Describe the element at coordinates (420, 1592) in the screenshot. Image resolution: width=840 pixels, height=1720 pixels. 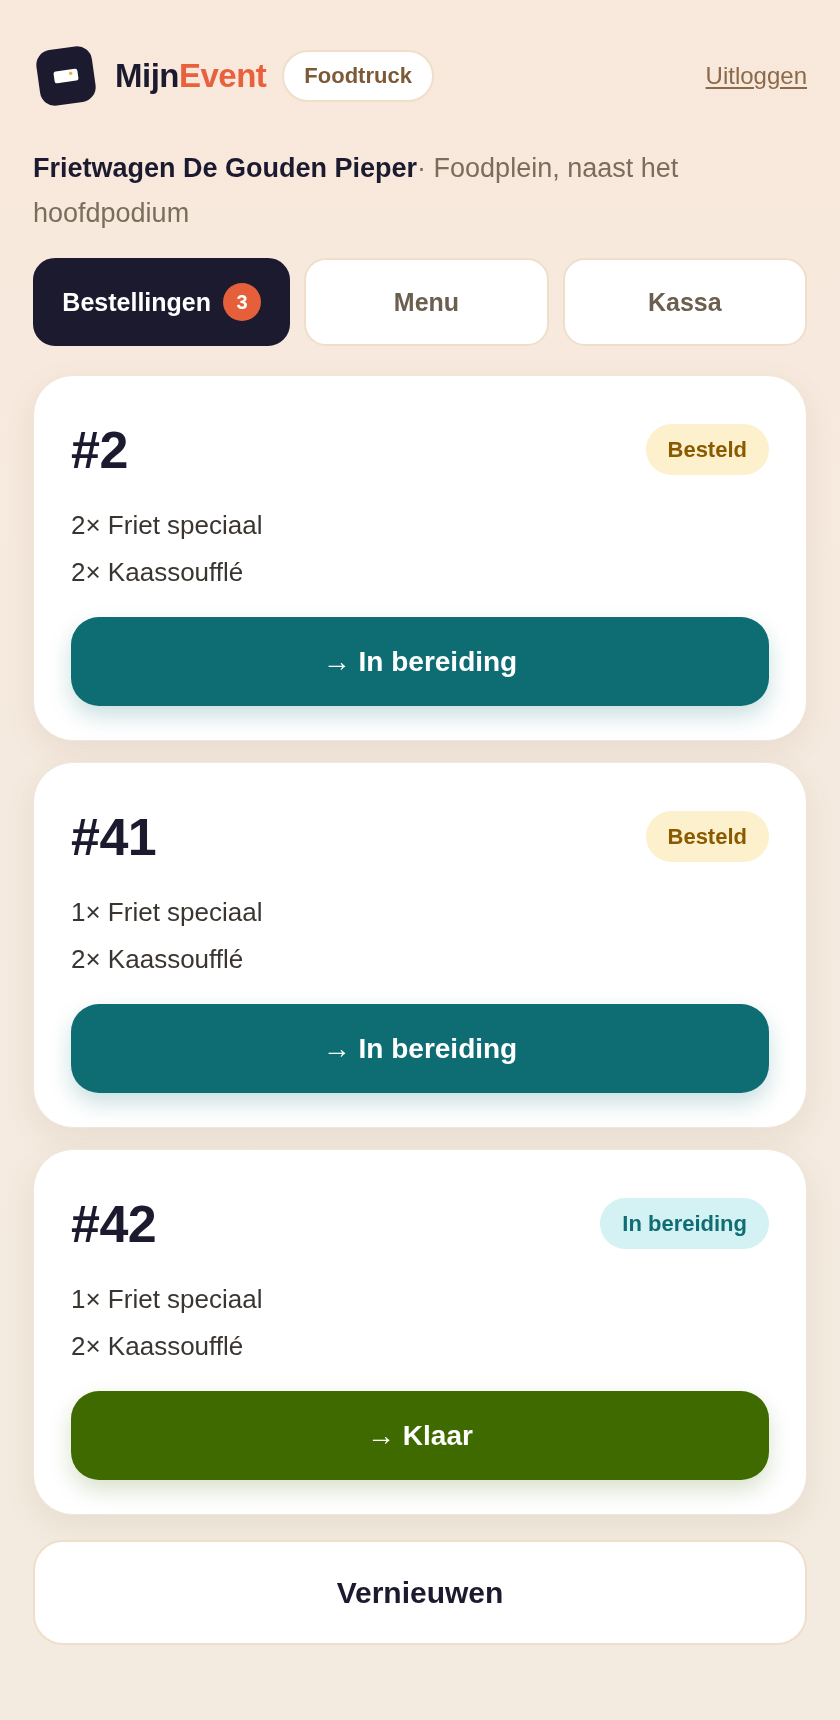
I see `refresh-button: Vernieuwen` at that location.